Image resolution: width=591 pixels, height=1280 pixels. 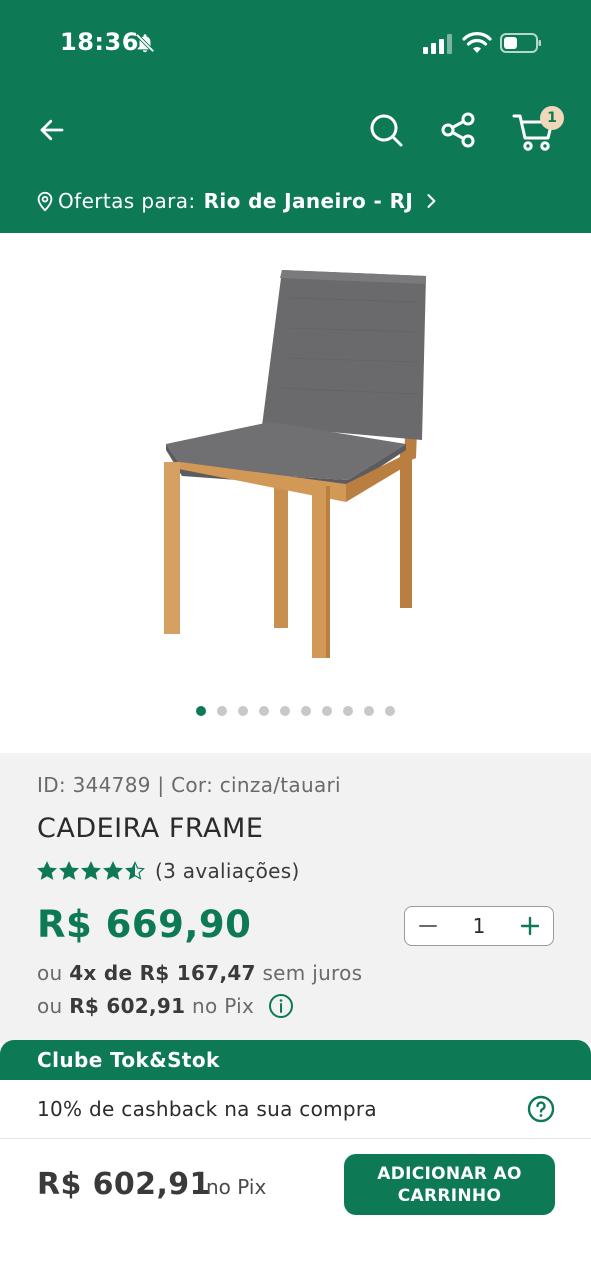 I want to click on pix-suffix: no Pix, so click(x=223, y=1006).